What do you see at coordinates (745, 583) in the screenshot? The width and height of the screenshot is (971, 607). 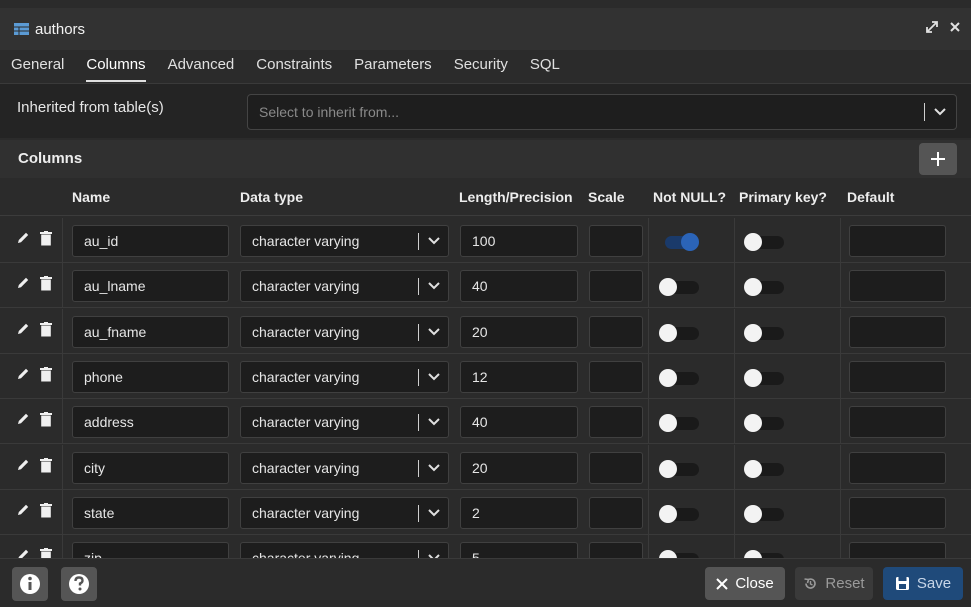 I see `close-button: Close` at bounding box center [745, 583].